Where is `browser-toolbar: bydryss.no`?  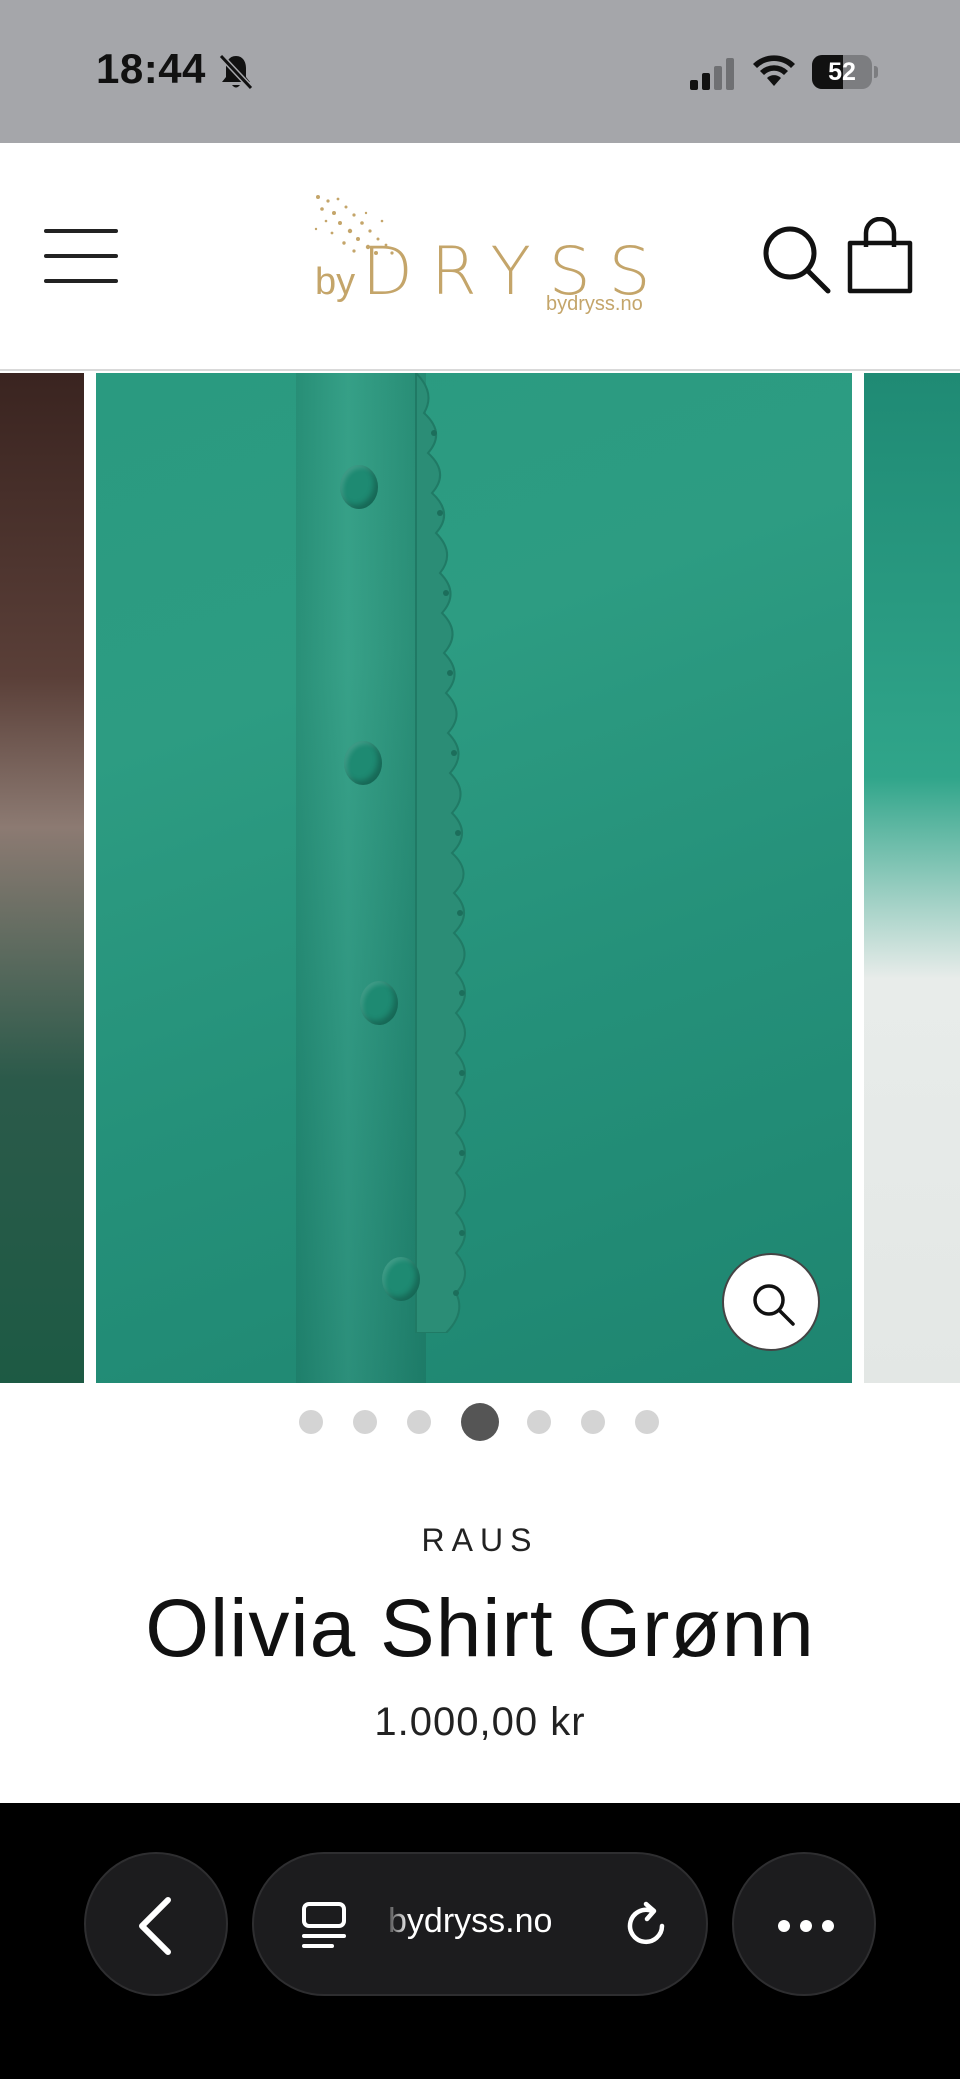 browser-toolbar: bydryss.no is located at coordinates (480, 1941).